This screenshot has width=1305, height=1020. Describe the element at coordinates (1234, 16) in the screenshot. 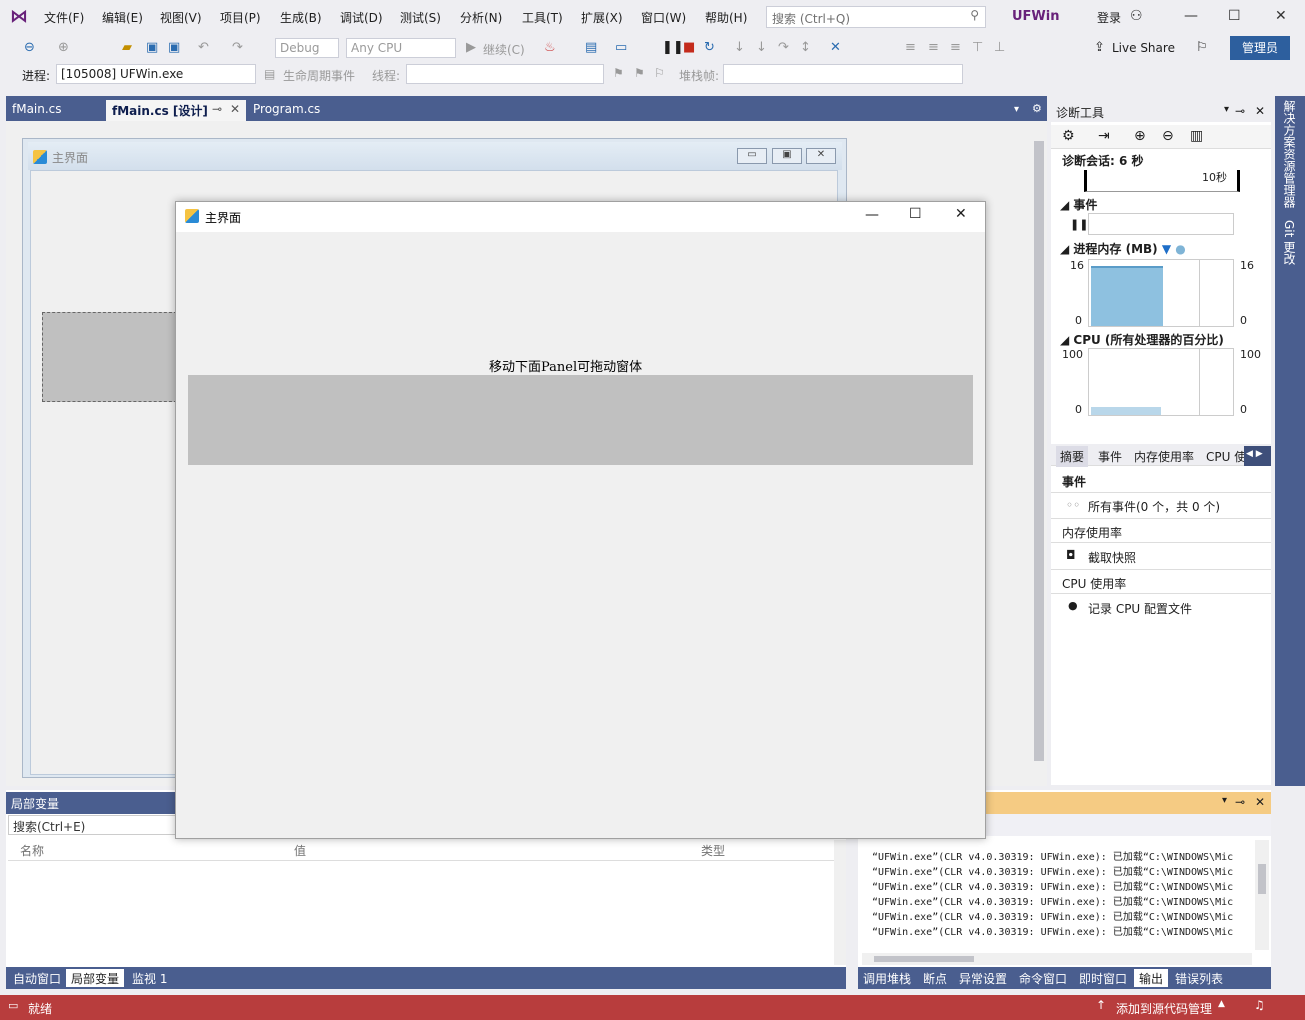

I see `maximize-icon: ☐` at that location.